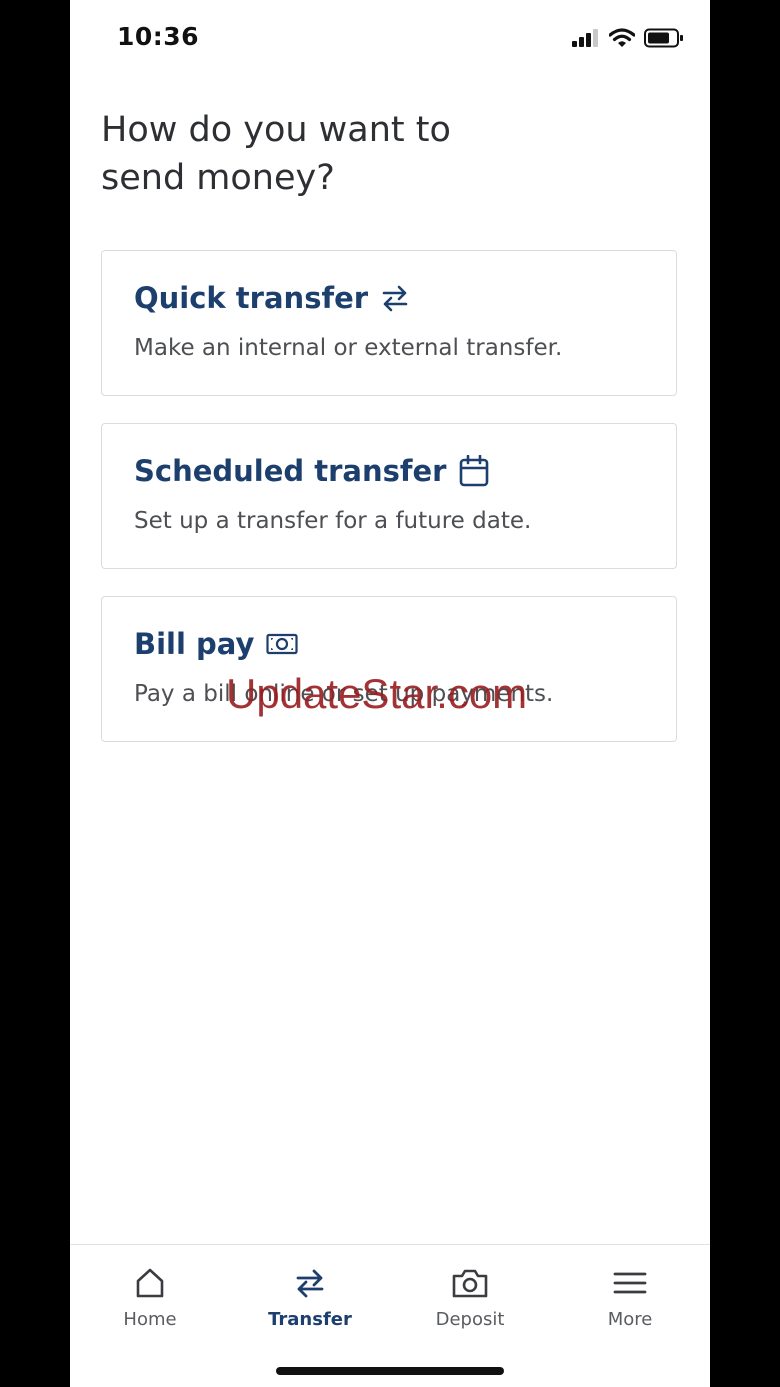 This screenshot has width=780, height=1387. Describe the element at coordinates (194, 644) in the screenshot. I see `card-title: Bill pay` at that location.